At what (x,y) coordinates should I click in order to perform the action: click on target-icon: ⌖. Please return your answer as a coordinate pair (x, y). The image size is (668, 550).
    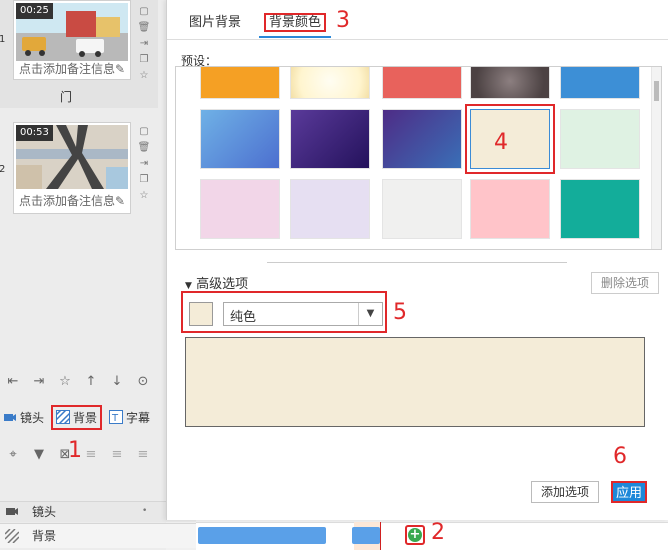
    Looking at the image, I should click on (13, 454).